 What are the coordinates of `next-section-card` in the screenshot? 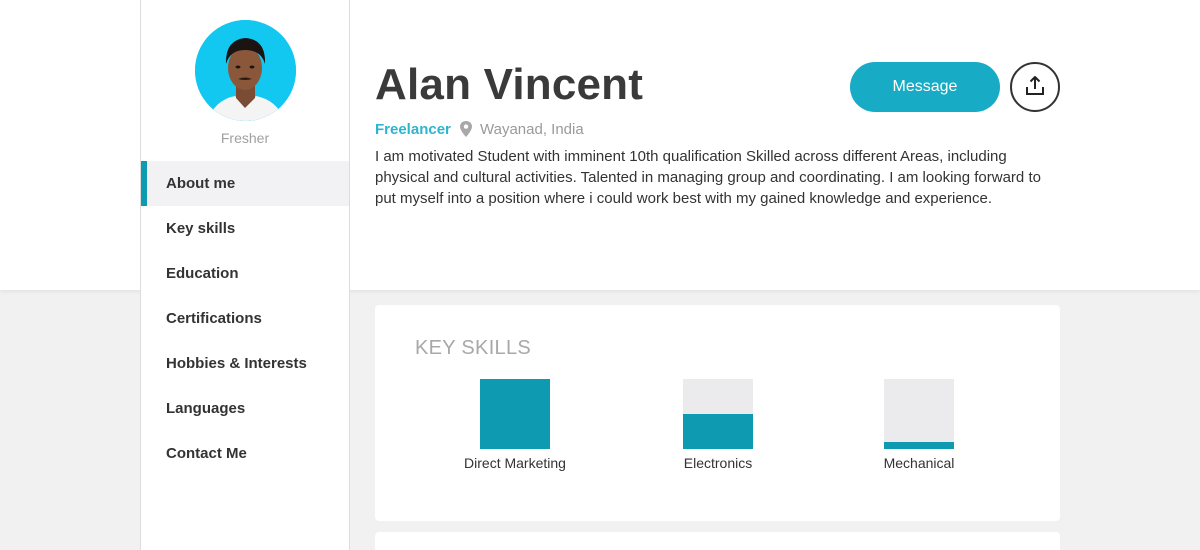 It's located at (717, 541).